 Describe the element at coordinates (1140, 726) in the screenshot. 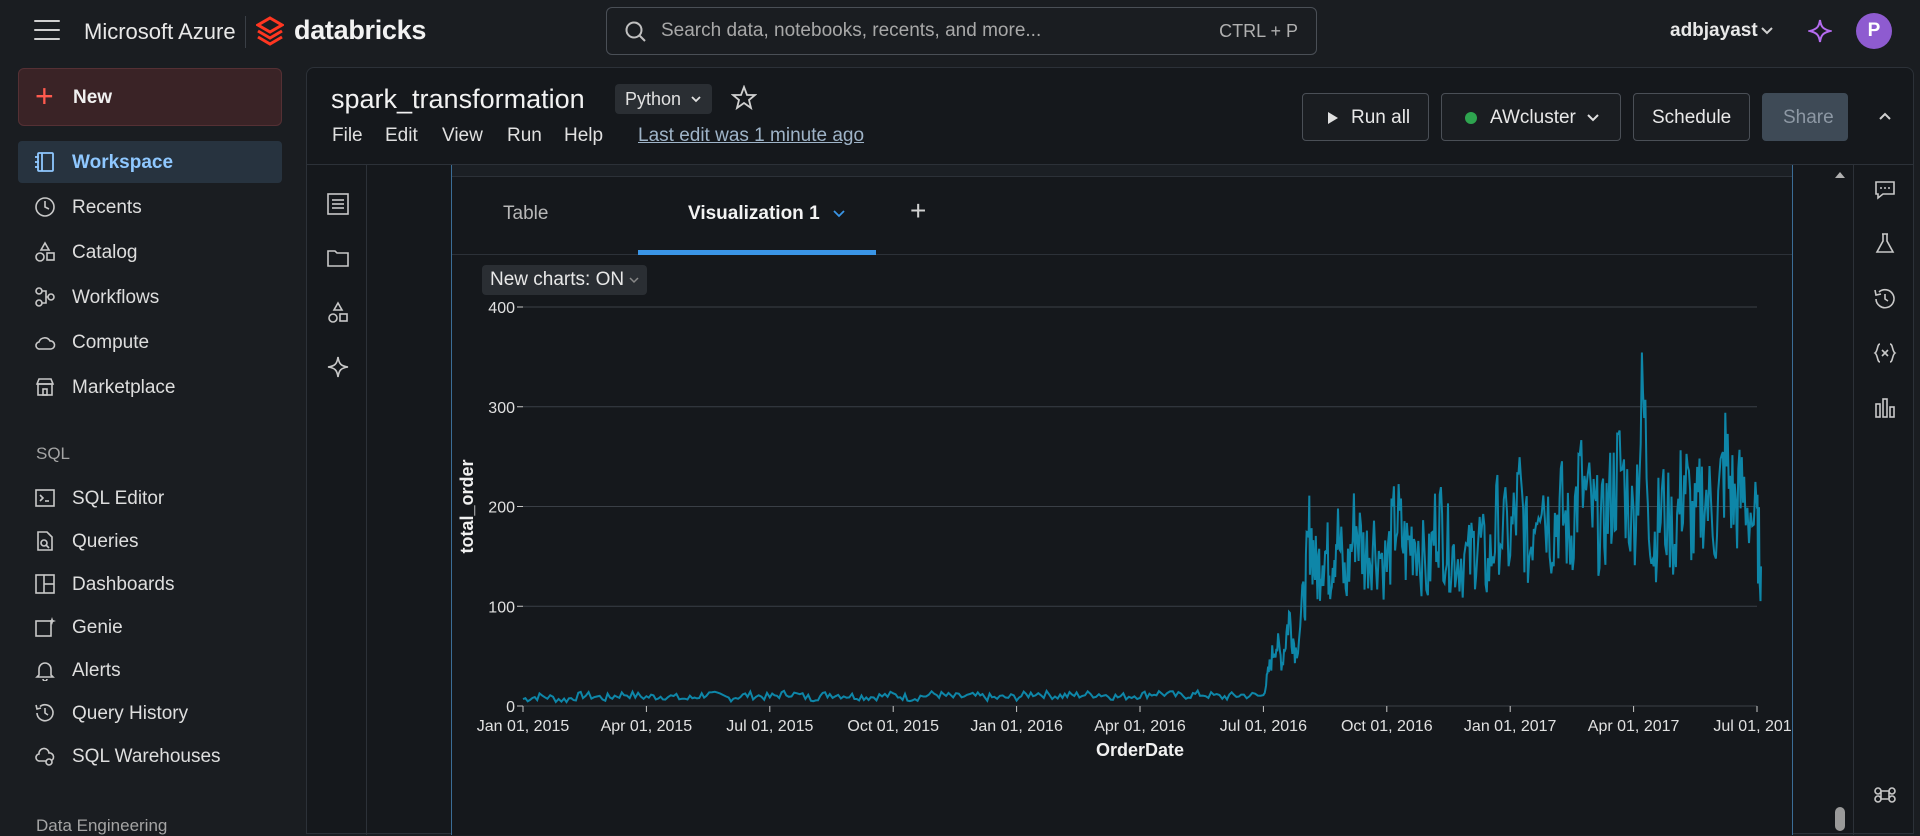

I see `x-tick-label: Apr 01, 2016` at that location.